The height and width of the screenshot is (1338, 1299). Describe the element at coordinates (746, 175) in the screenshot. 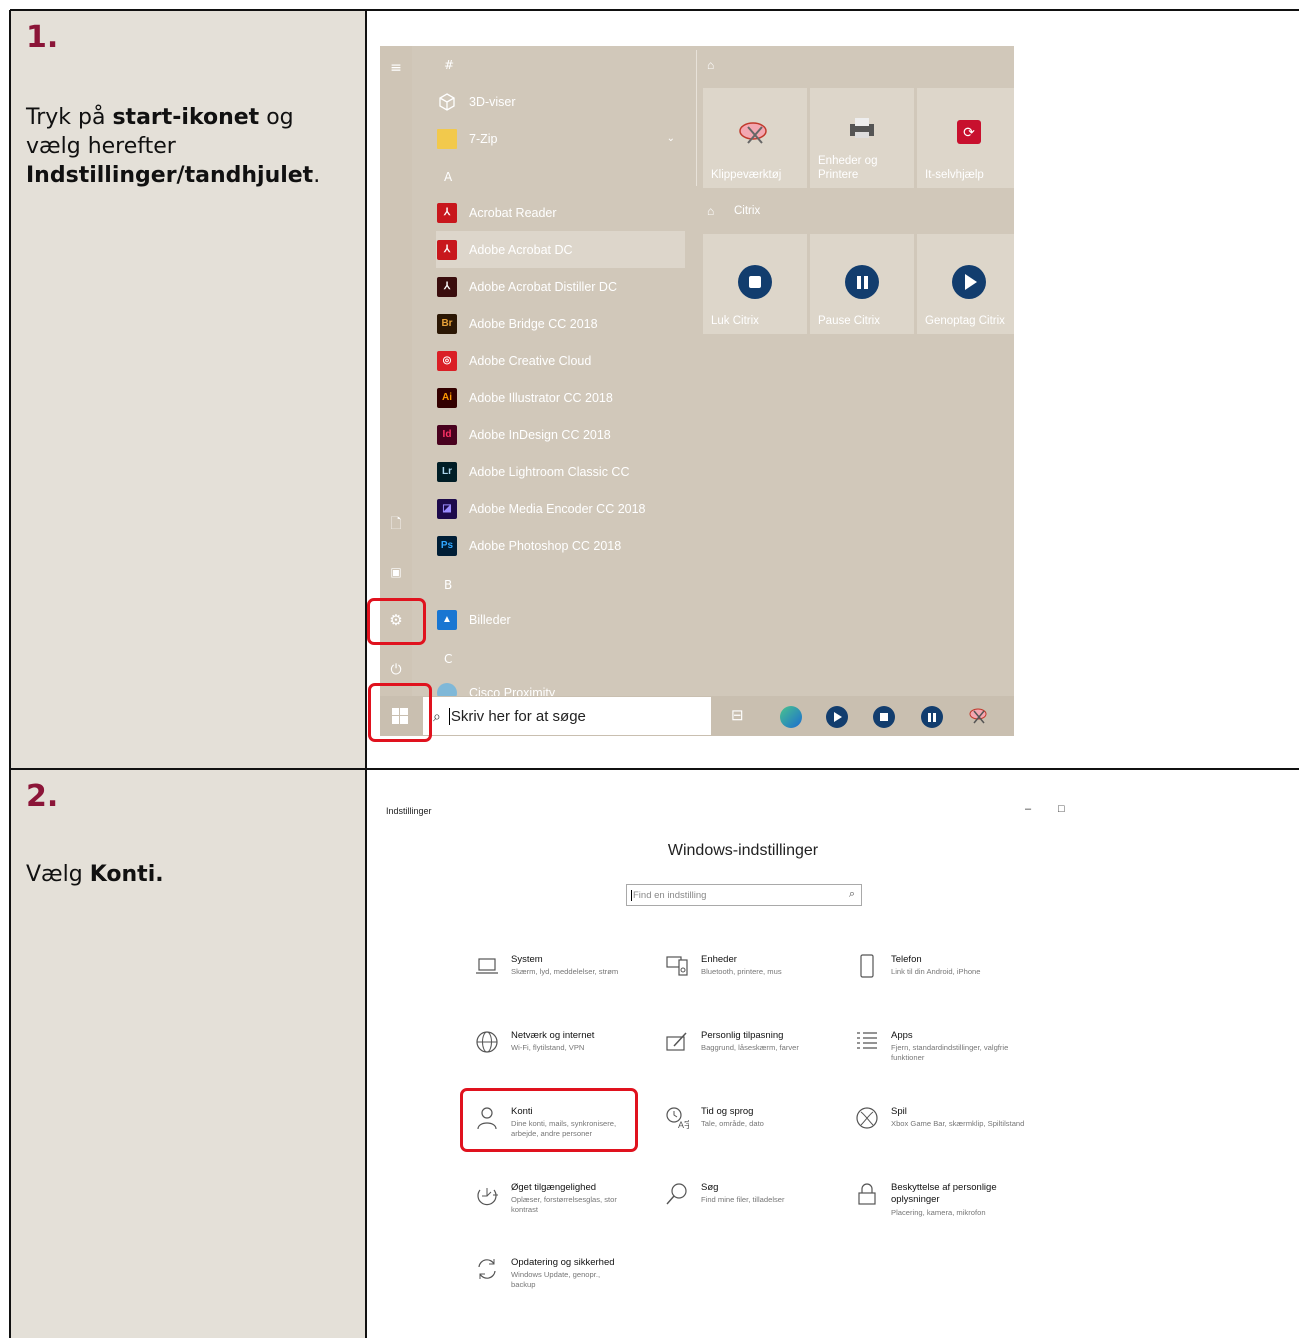

I see `tile-label: Klippeværktøj` at that location.